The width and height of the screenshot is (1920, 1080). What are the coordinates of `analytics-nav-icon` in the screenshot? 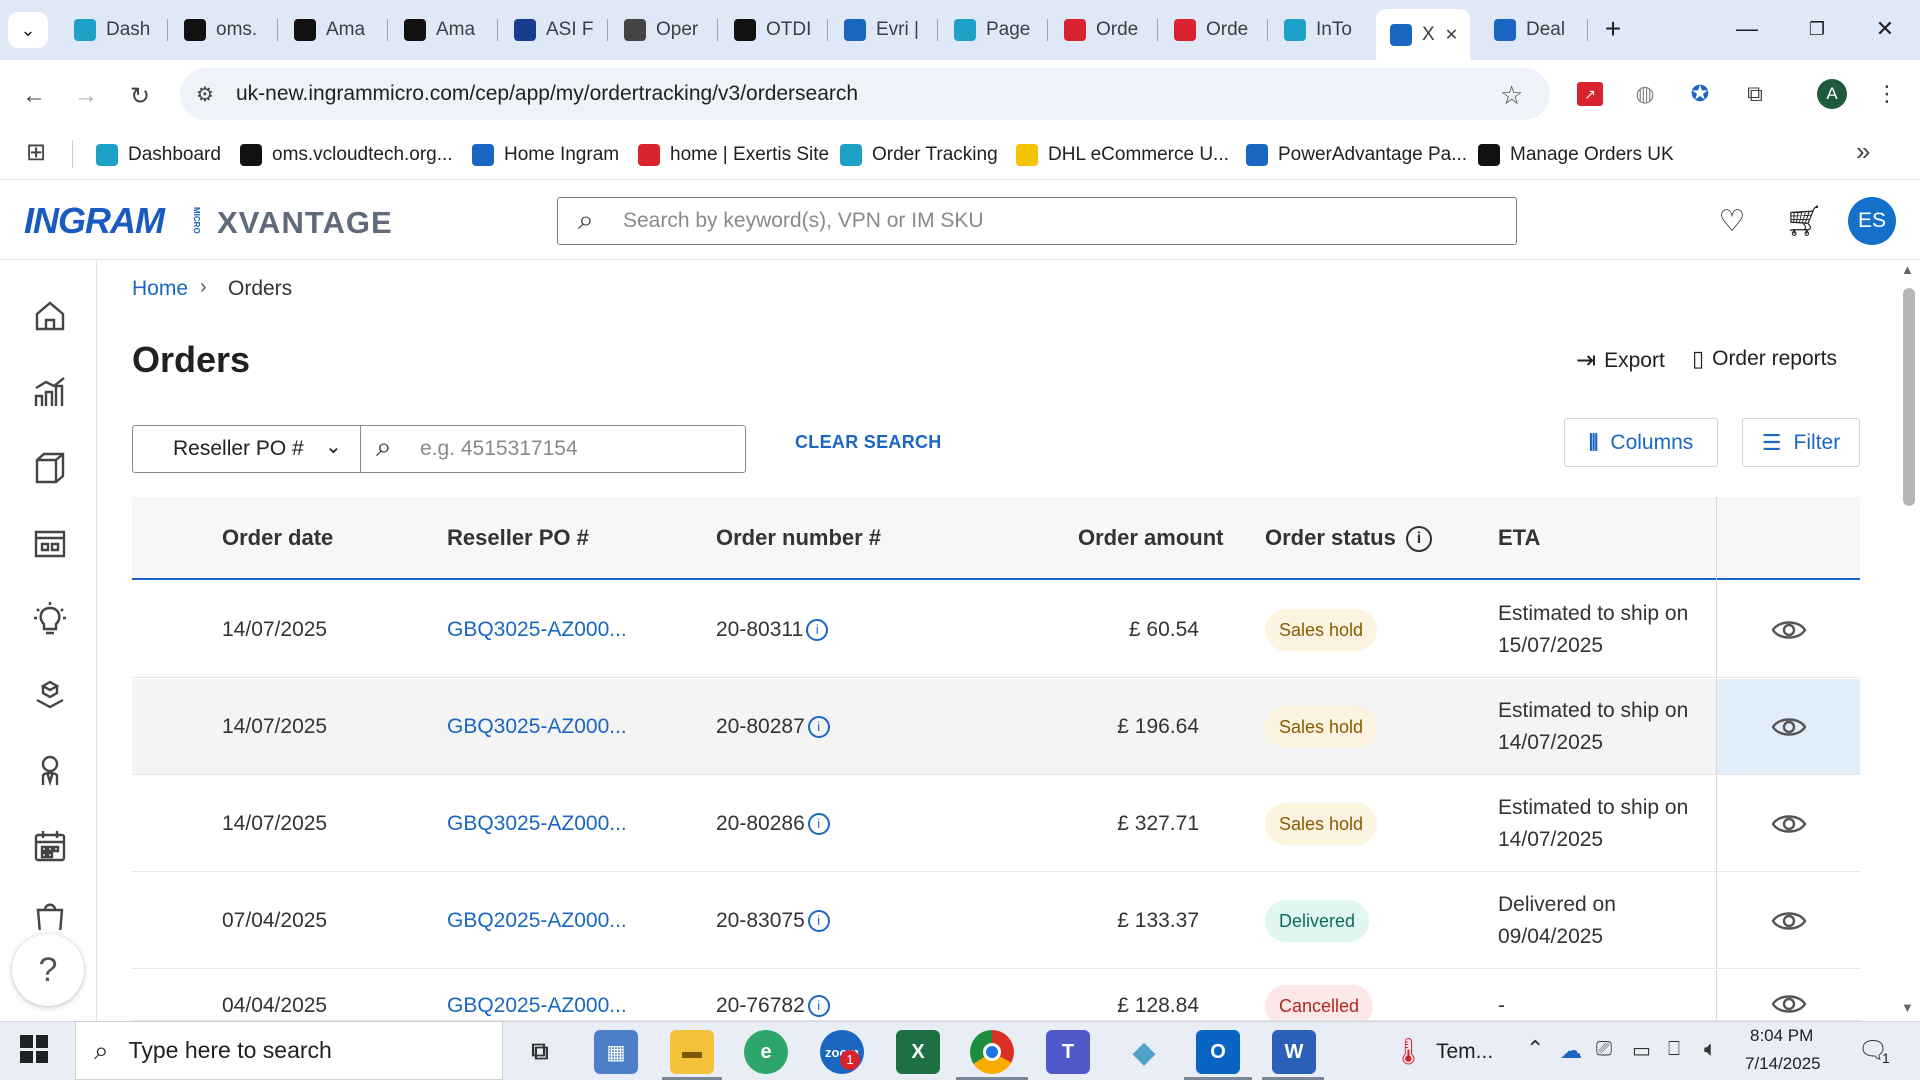 It's located at (50, 392).